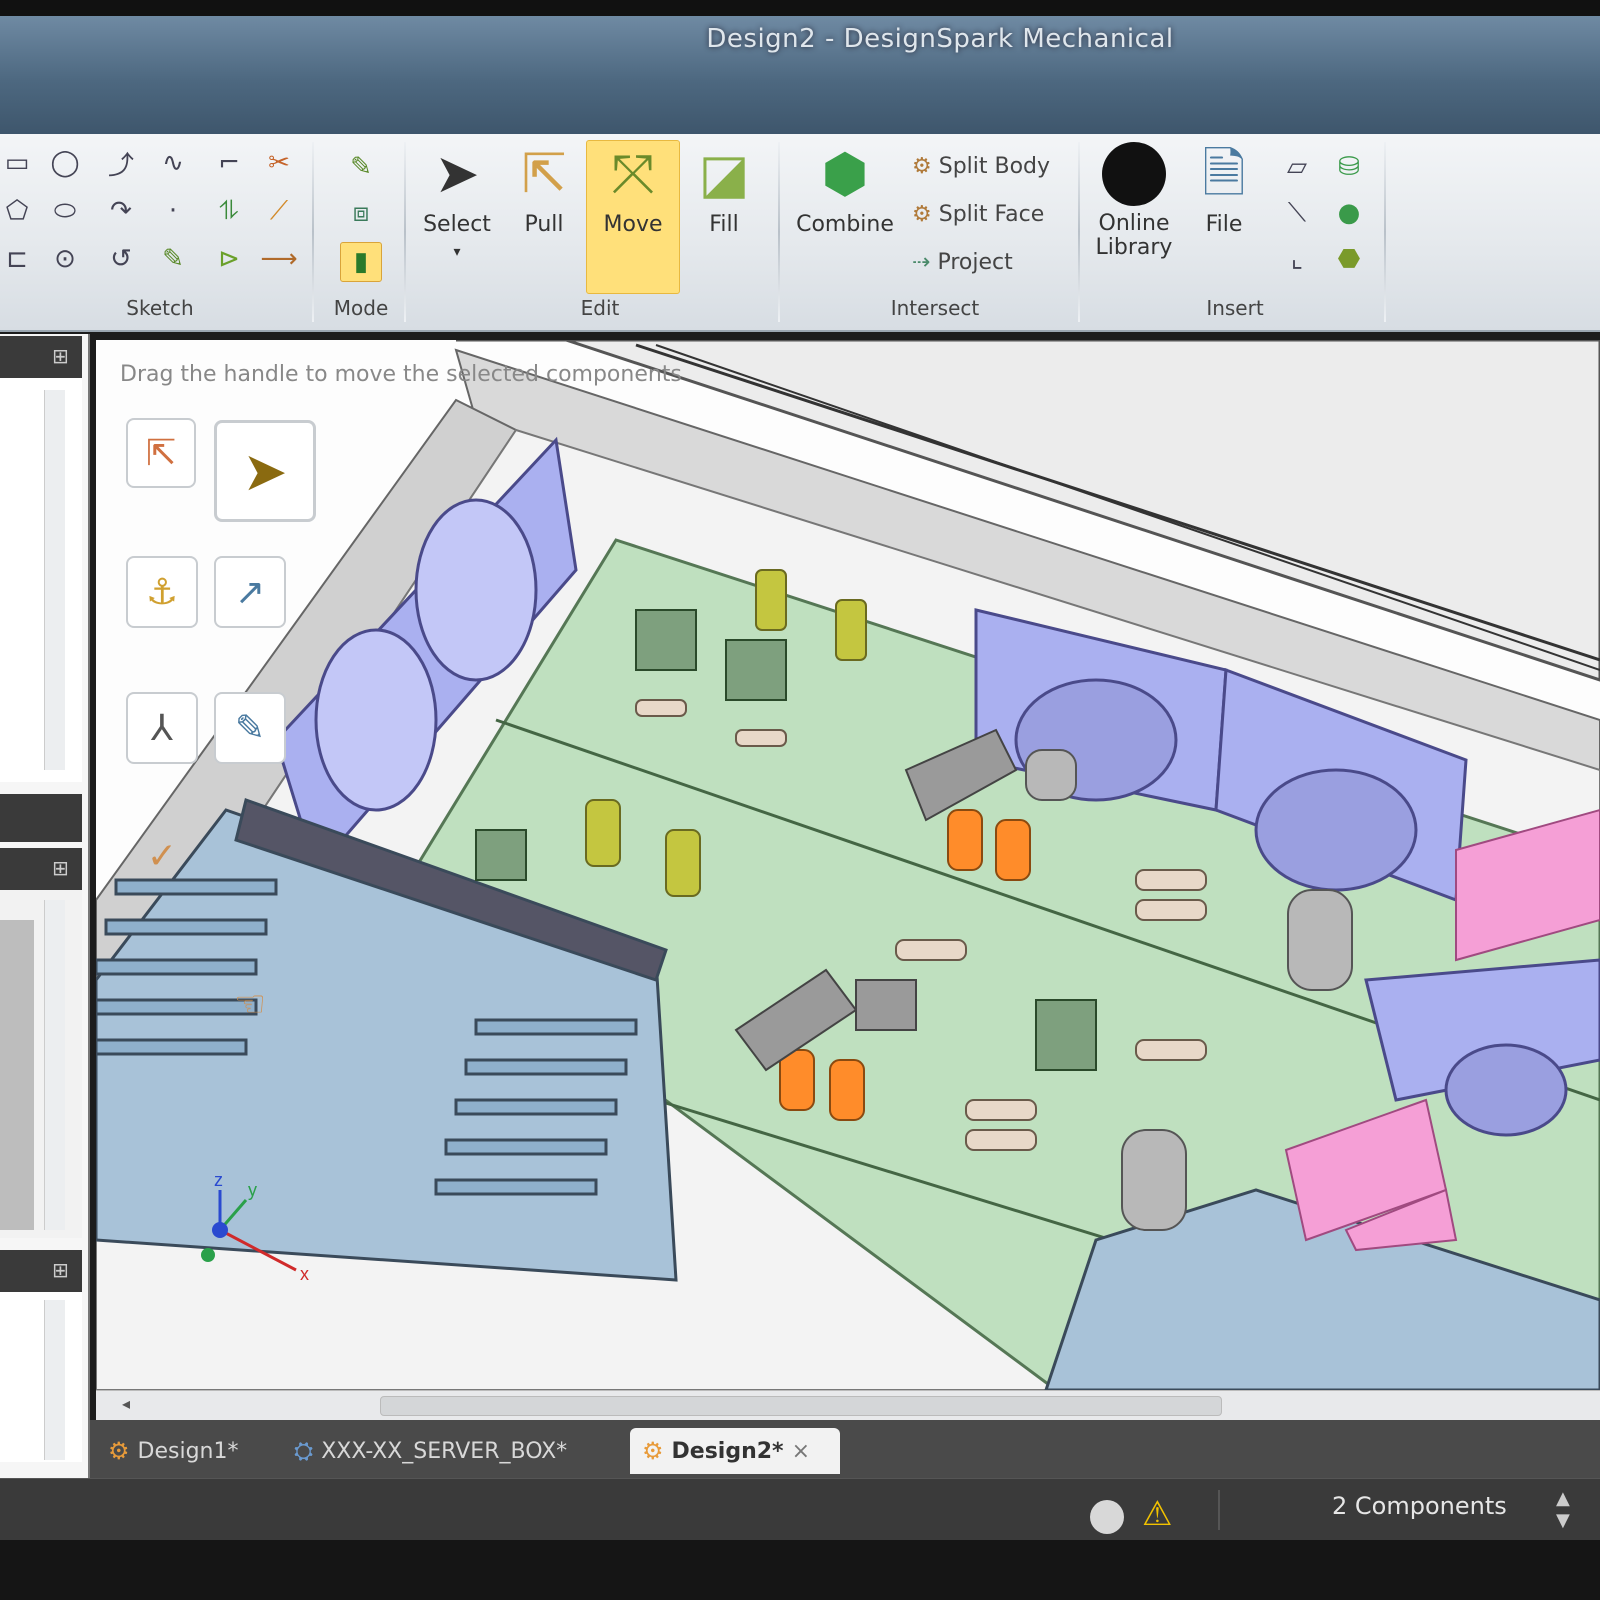 The width and height of the screenshot is (1600, 1600). I want to click on axis-icon: ⟍, so click(1297, 213).